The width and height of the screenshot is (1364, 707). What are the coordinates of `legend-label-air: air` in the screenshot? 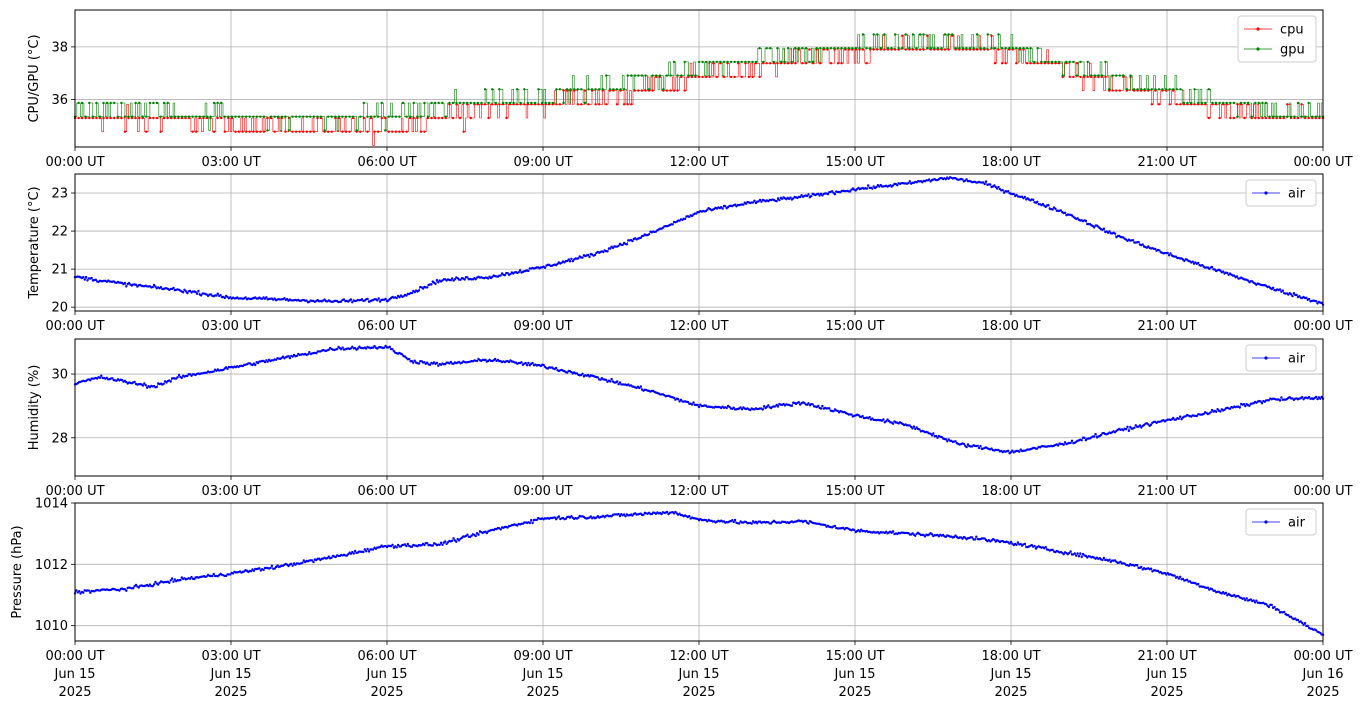 It's located at (1297, 523).